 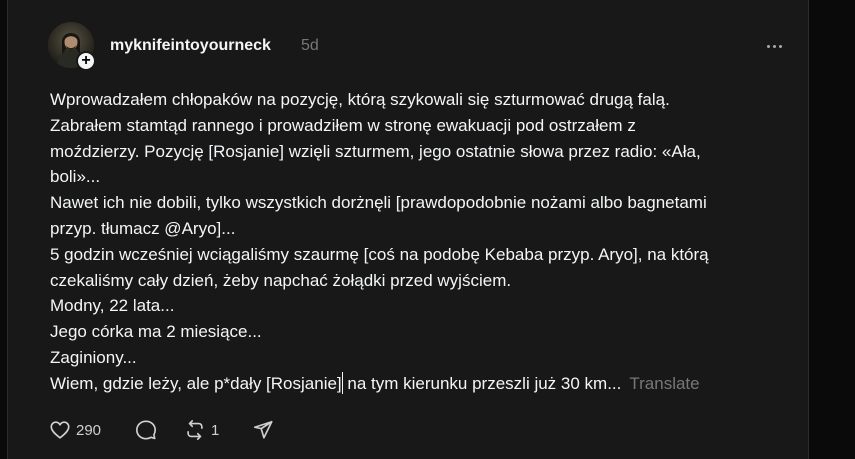 What do you see at coordinates (774, 46) in the screenshot?
I see `more-horizontal-icon` at bounding box center [774, 46].